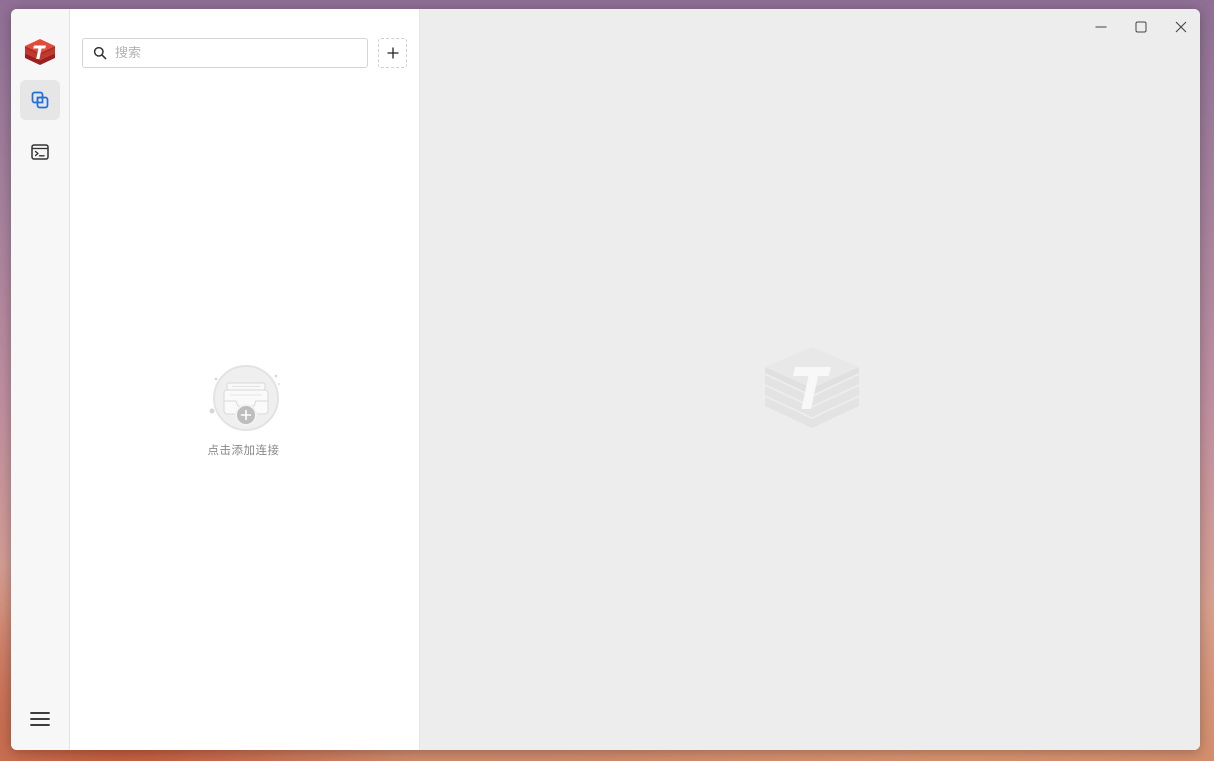  I want to click on server-connections-icon, so click(40, 100).